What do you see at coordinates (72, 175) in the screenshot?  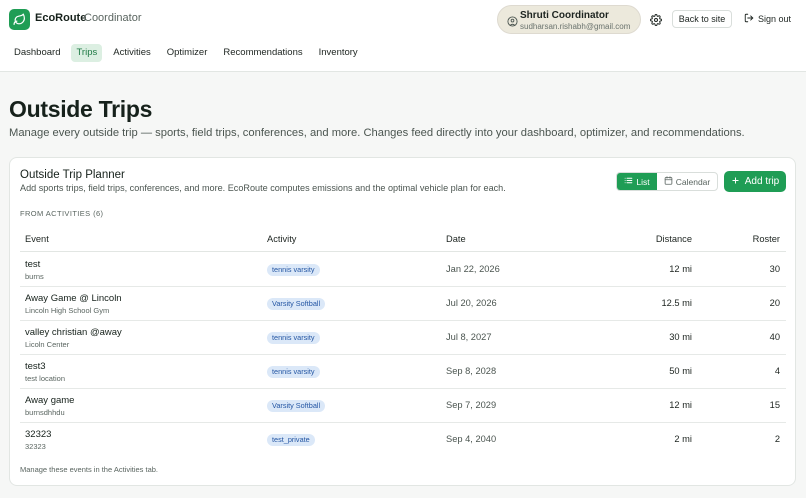 I see `planner-title: Outside Trip Planner` at bounding box center [72, 175].